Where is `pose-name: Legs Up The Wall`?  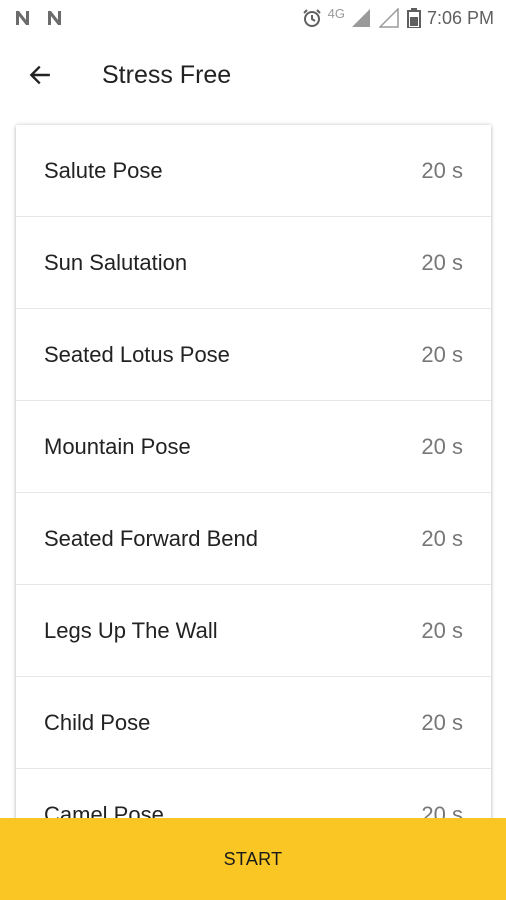 pose-name: Legs Up The Wall is located at coordinates (131, 630).